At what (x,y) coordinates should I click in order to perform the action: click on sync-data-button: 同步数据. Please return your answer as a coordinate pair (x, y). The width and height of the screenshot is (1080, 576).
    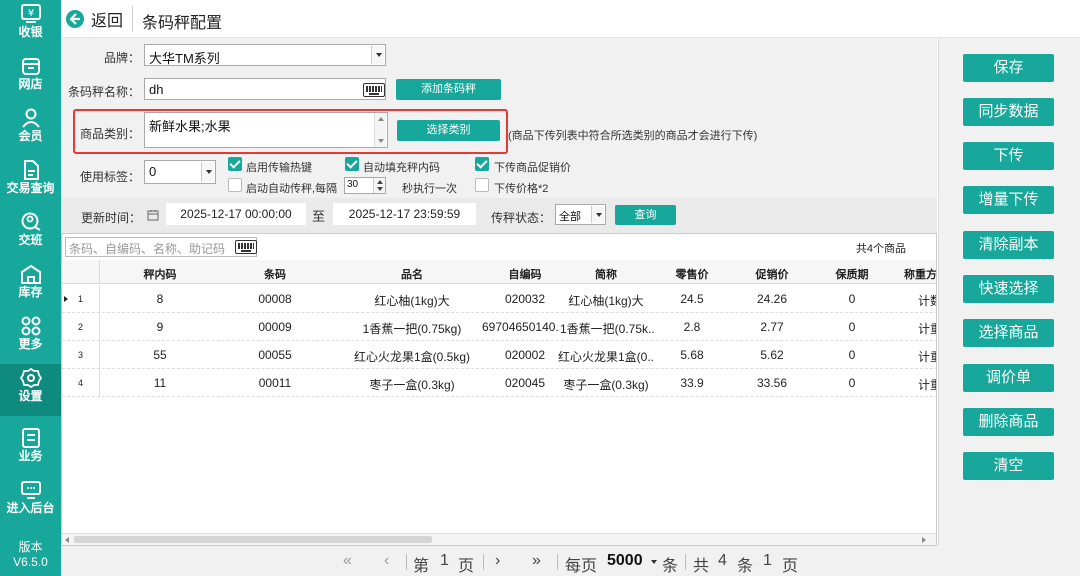
    Looking at the image, I should click on (1008, 112).